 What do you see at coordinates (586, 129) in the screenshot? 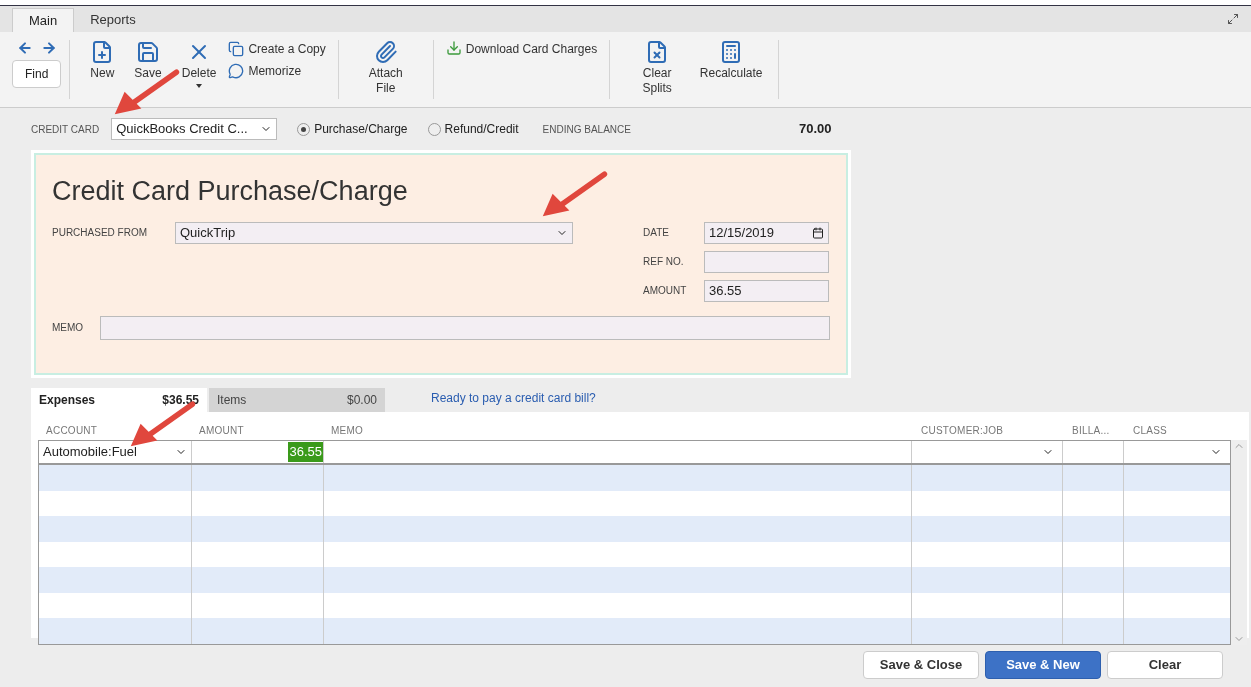
I see `field-label: ENDING BALANCE` at bounding box center [586, 129].